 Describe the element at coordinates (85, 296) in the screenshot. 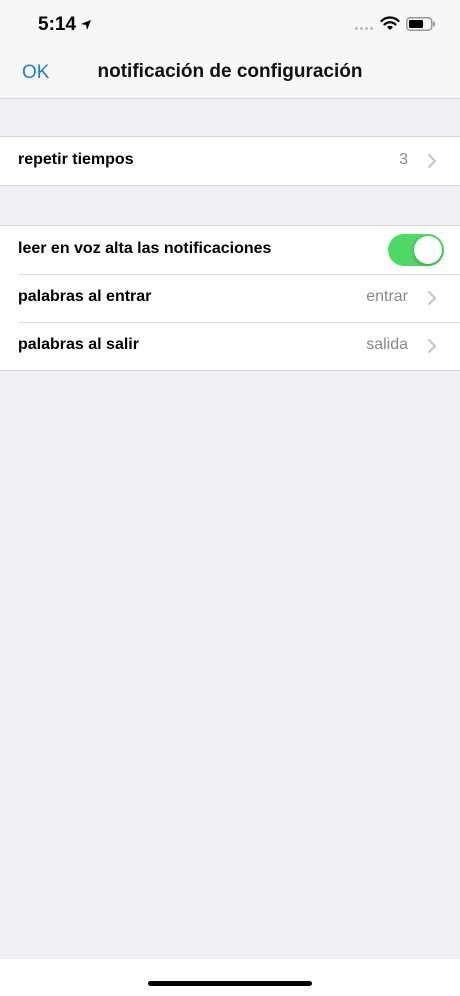

I see `enter-words-label: palabras al entrar` at that location.